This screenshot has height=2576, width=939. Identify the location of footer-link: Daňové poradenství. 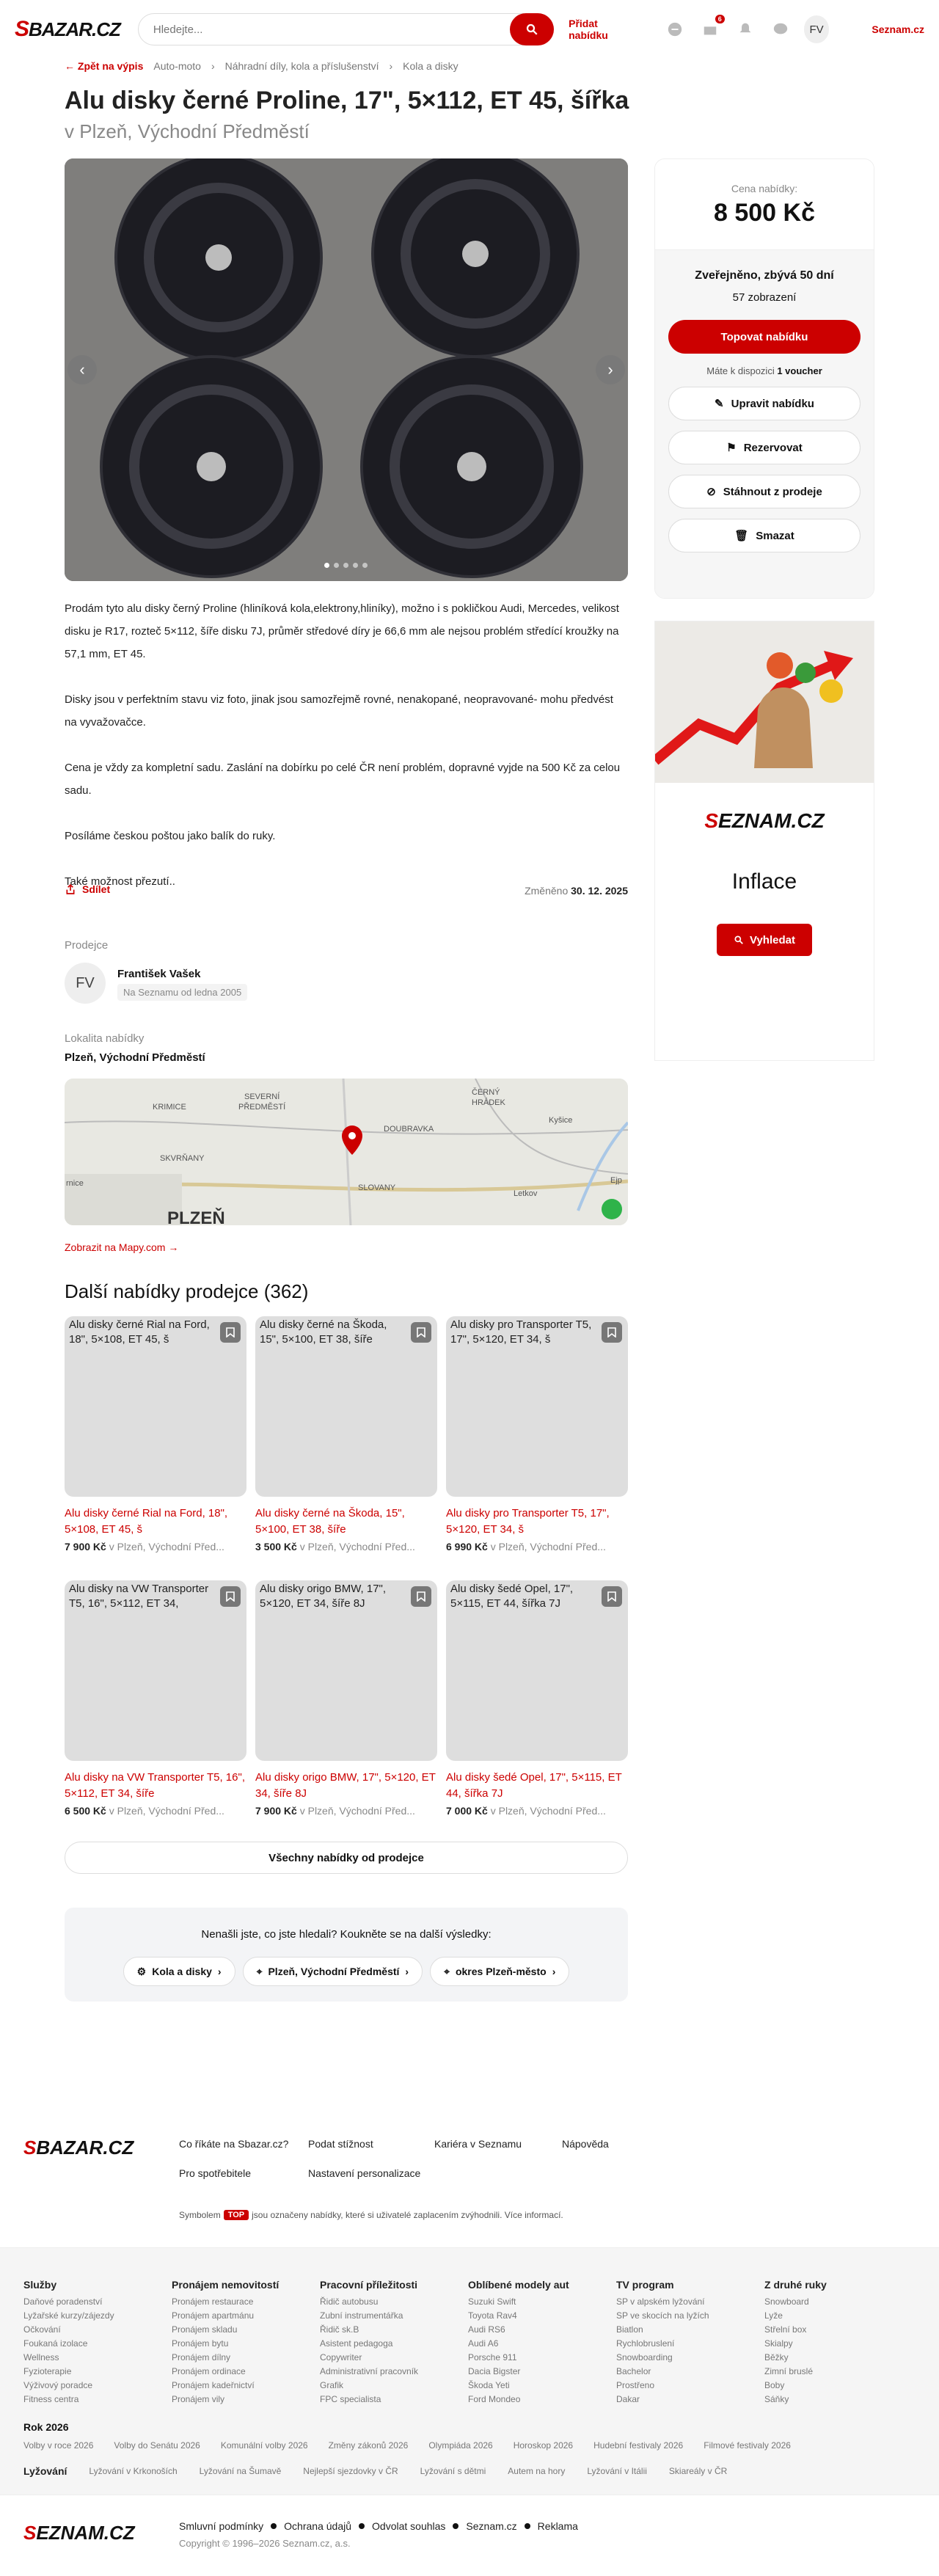
(98, 2302).